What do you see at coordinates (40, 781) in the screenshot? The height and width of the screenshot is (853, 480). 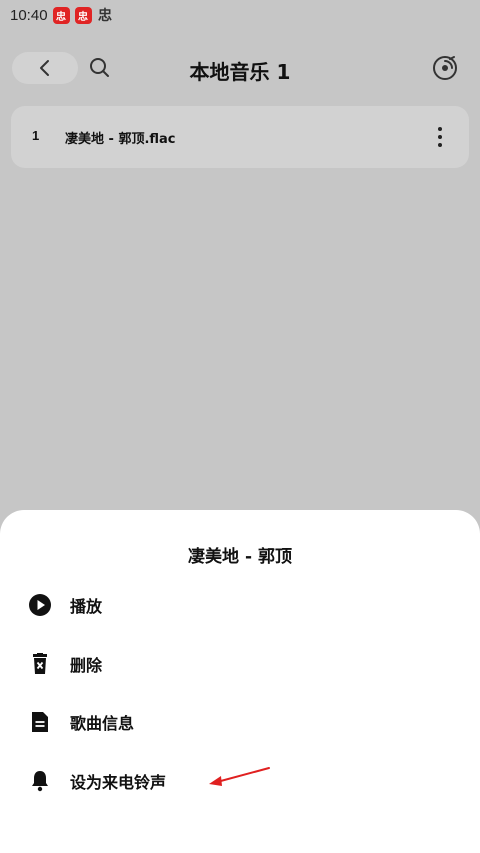 I see `bell-icon` at bounding box center [40, 781].